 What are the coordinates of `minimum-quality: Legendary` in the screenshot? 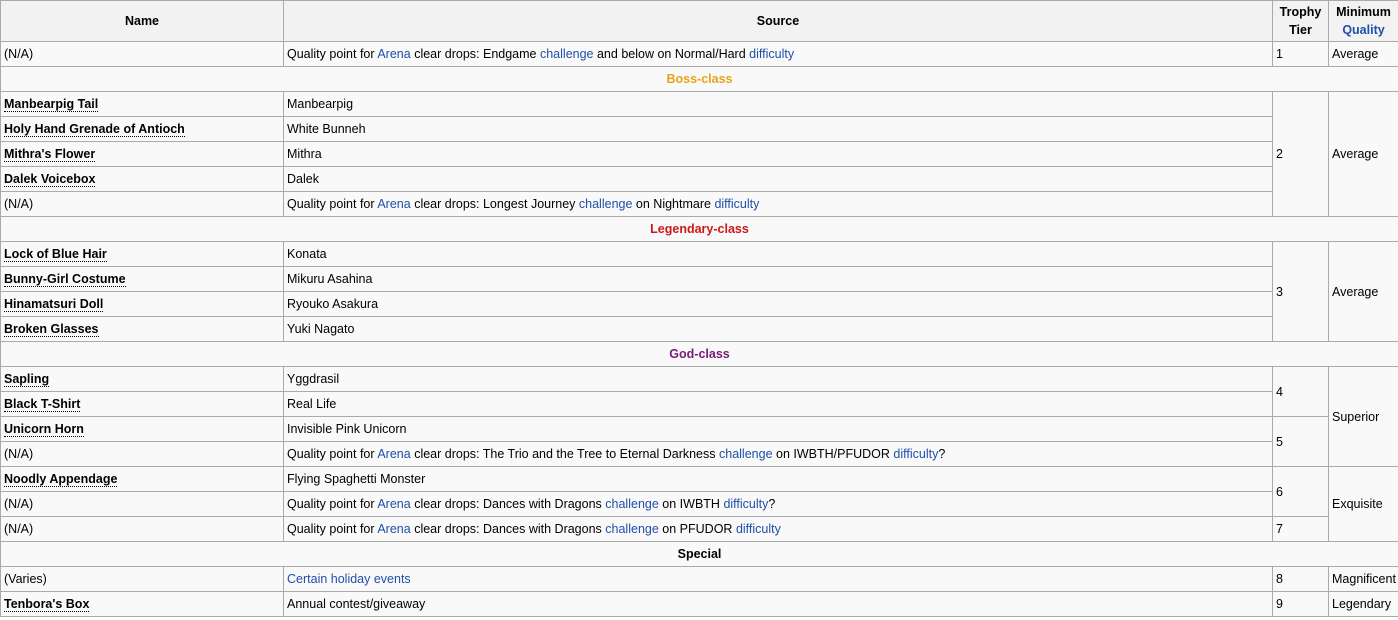 It's located at (1363, 604).